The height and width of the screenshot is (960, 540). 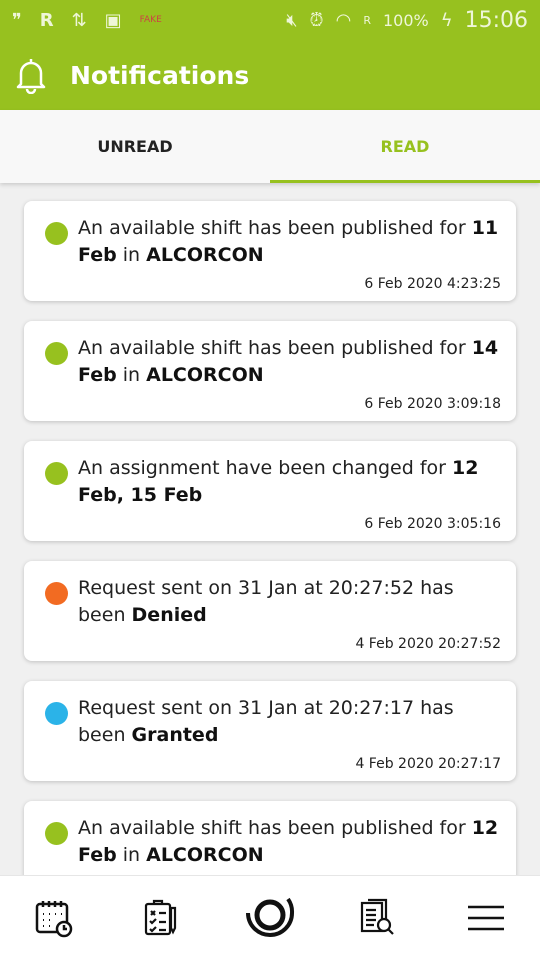 What do you see at coordinates (316, 20) in the screenshot?
I see `alarm-icon: ⏰︎` at bounding box center [316, 20].